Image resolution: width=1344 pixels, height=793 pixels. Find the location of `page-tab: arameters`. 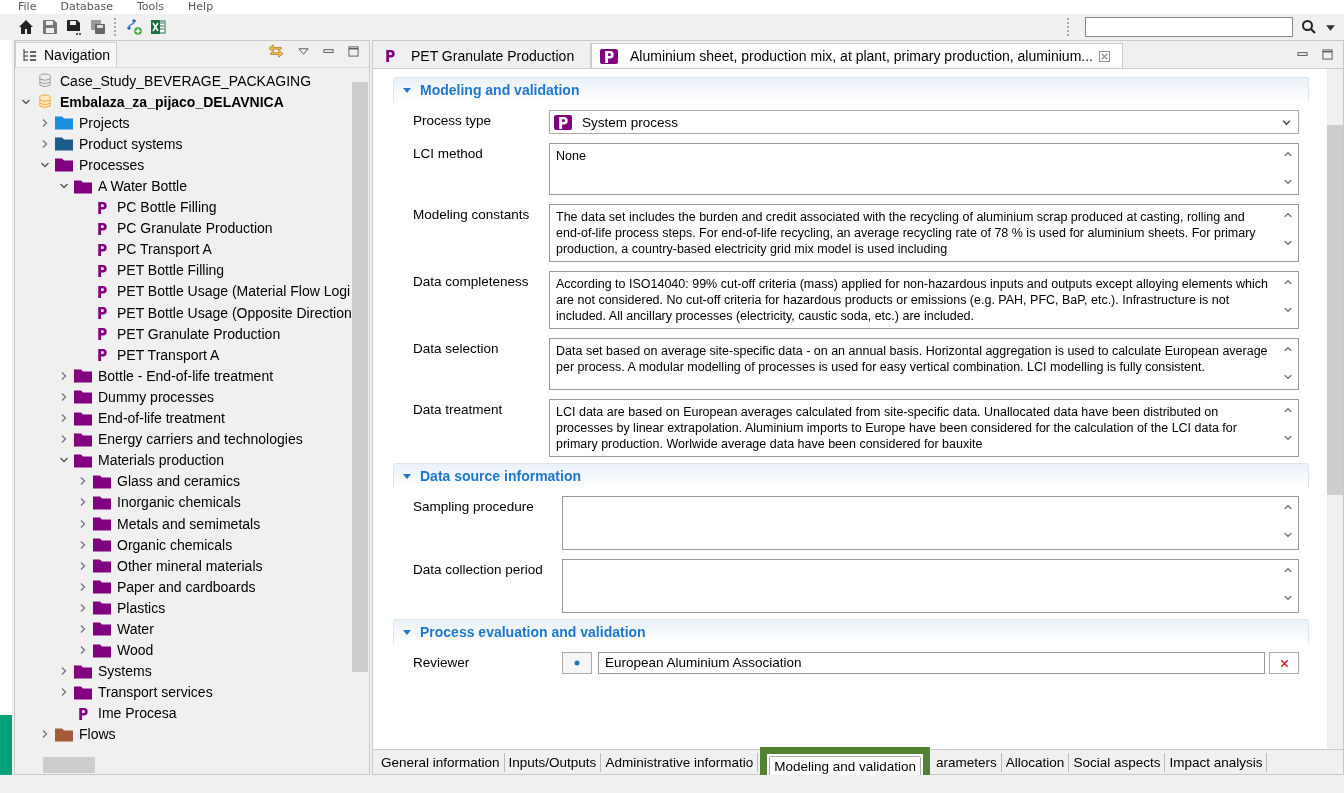

page-tab: arameters is located at coordinates (967, 762).